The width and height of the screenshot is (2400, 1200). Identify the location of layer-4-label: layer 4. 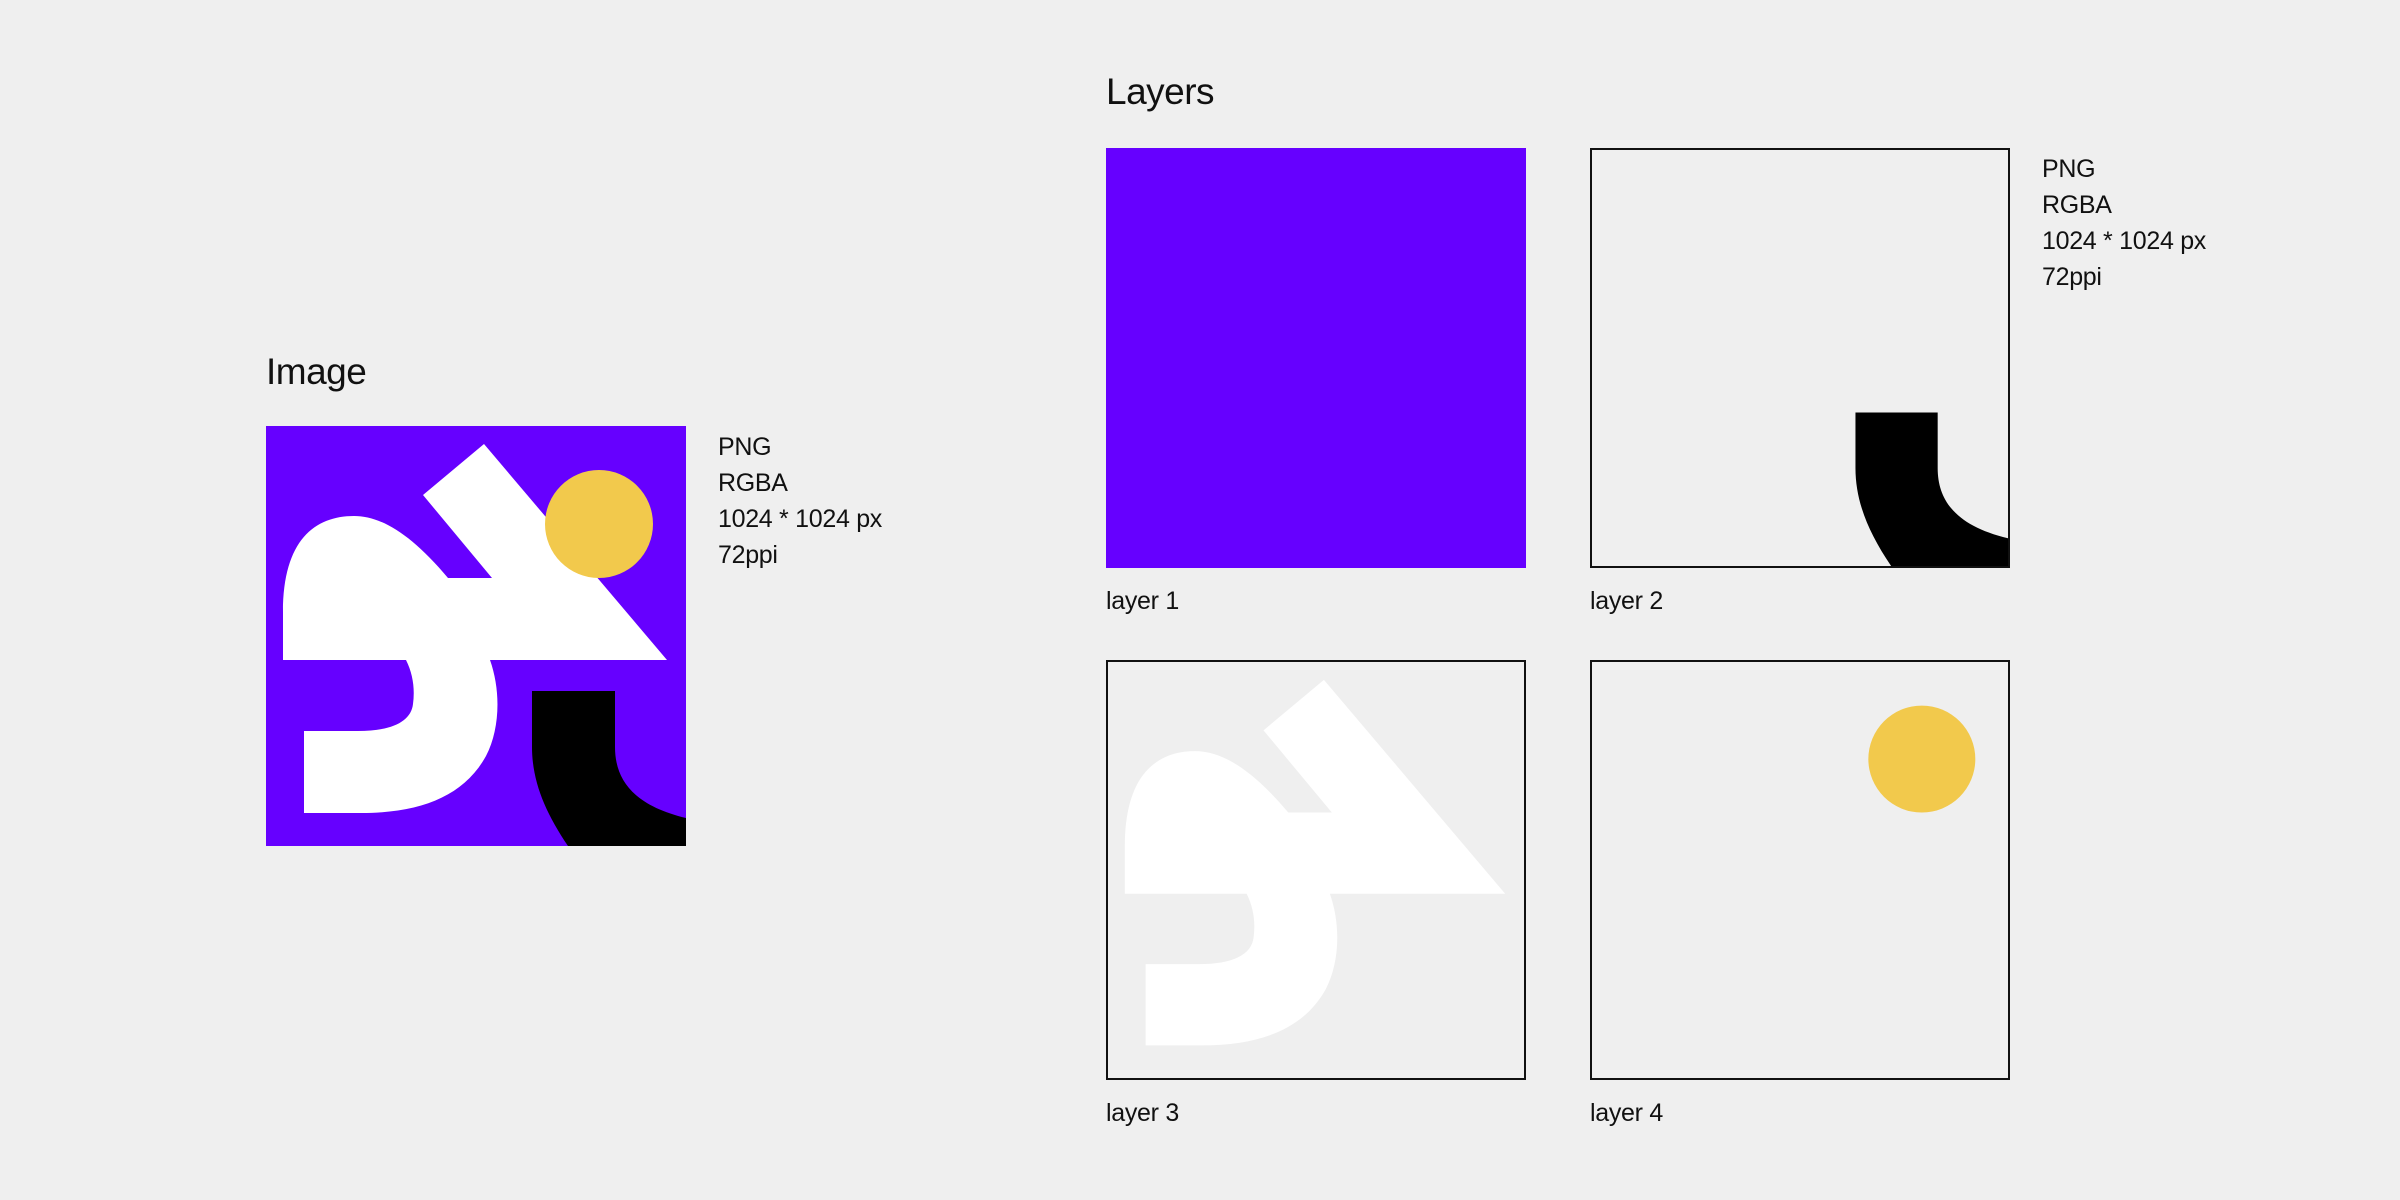
(1626, 1113).